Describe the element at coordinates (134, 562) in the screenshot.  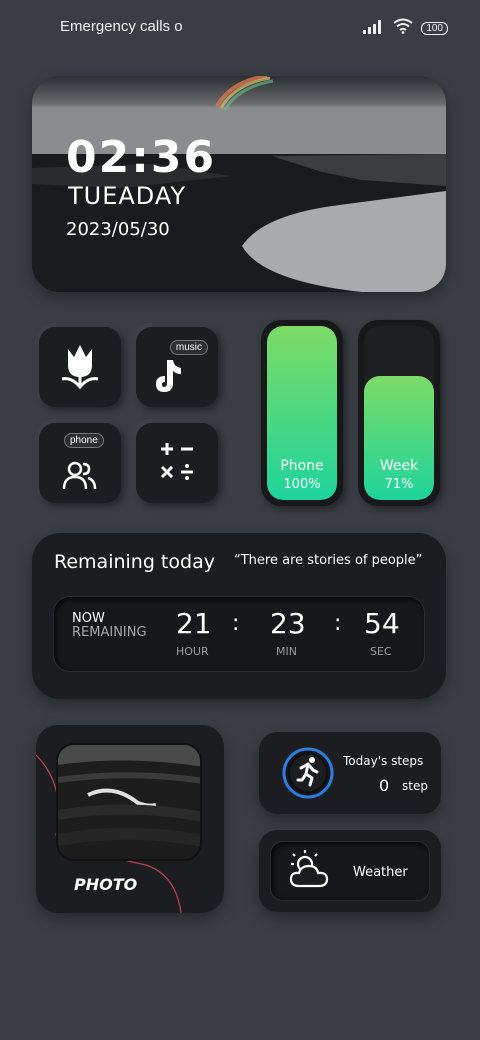
I see `countdown-title: Remaining today` at that location.